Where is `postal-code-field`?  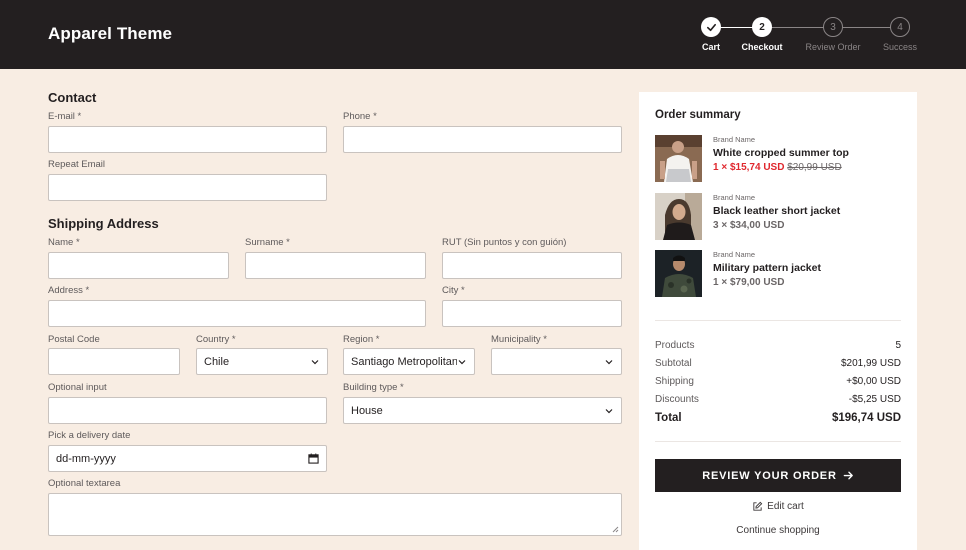
postal-code-field is located at coordinates (114, 361).